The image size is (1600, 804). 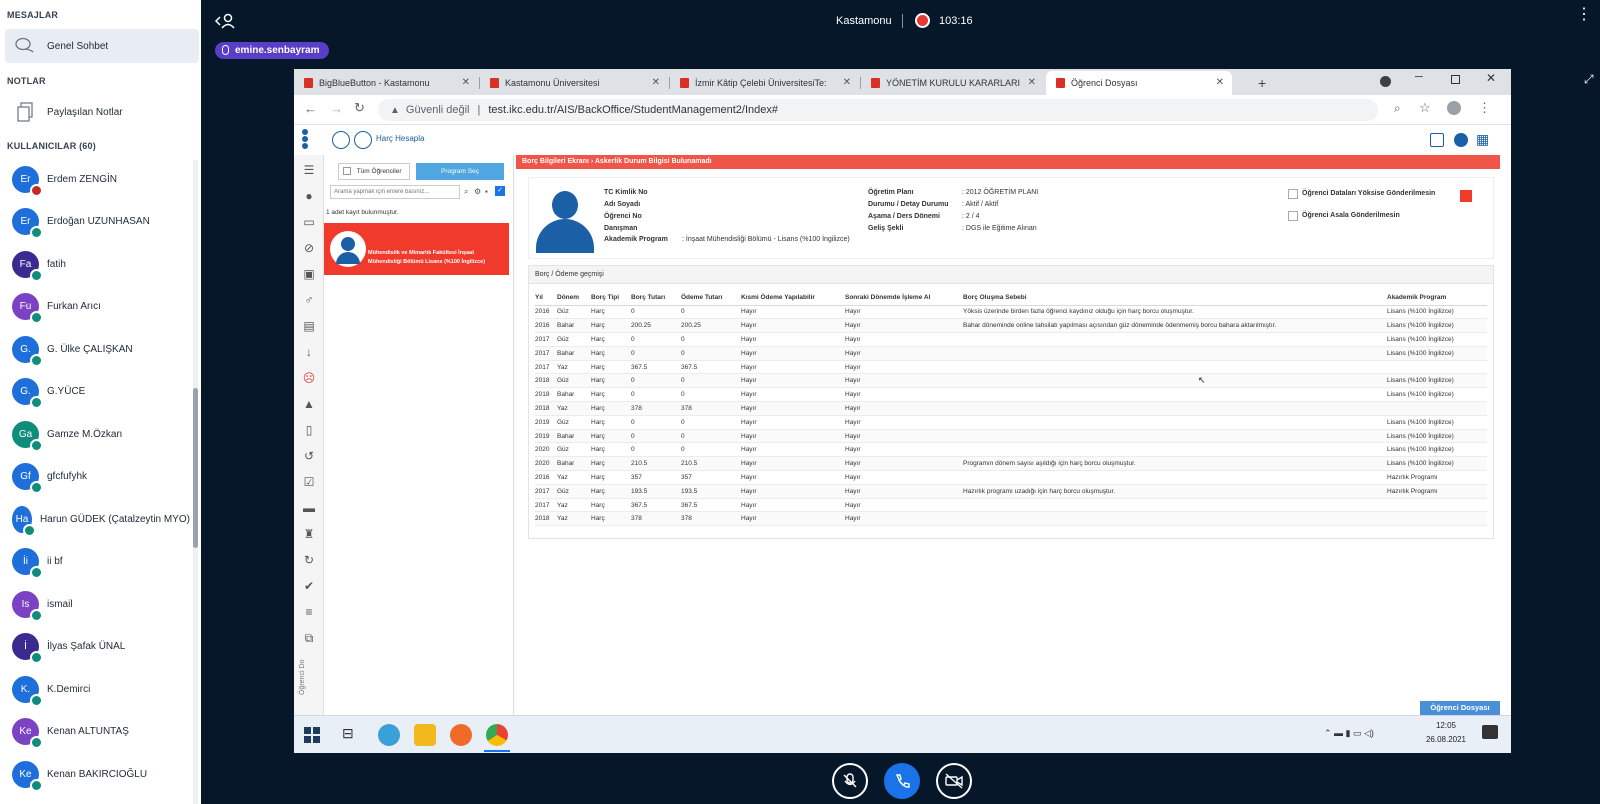 I want to click on ban-icon: ⊘, so click(x=309, y=248).